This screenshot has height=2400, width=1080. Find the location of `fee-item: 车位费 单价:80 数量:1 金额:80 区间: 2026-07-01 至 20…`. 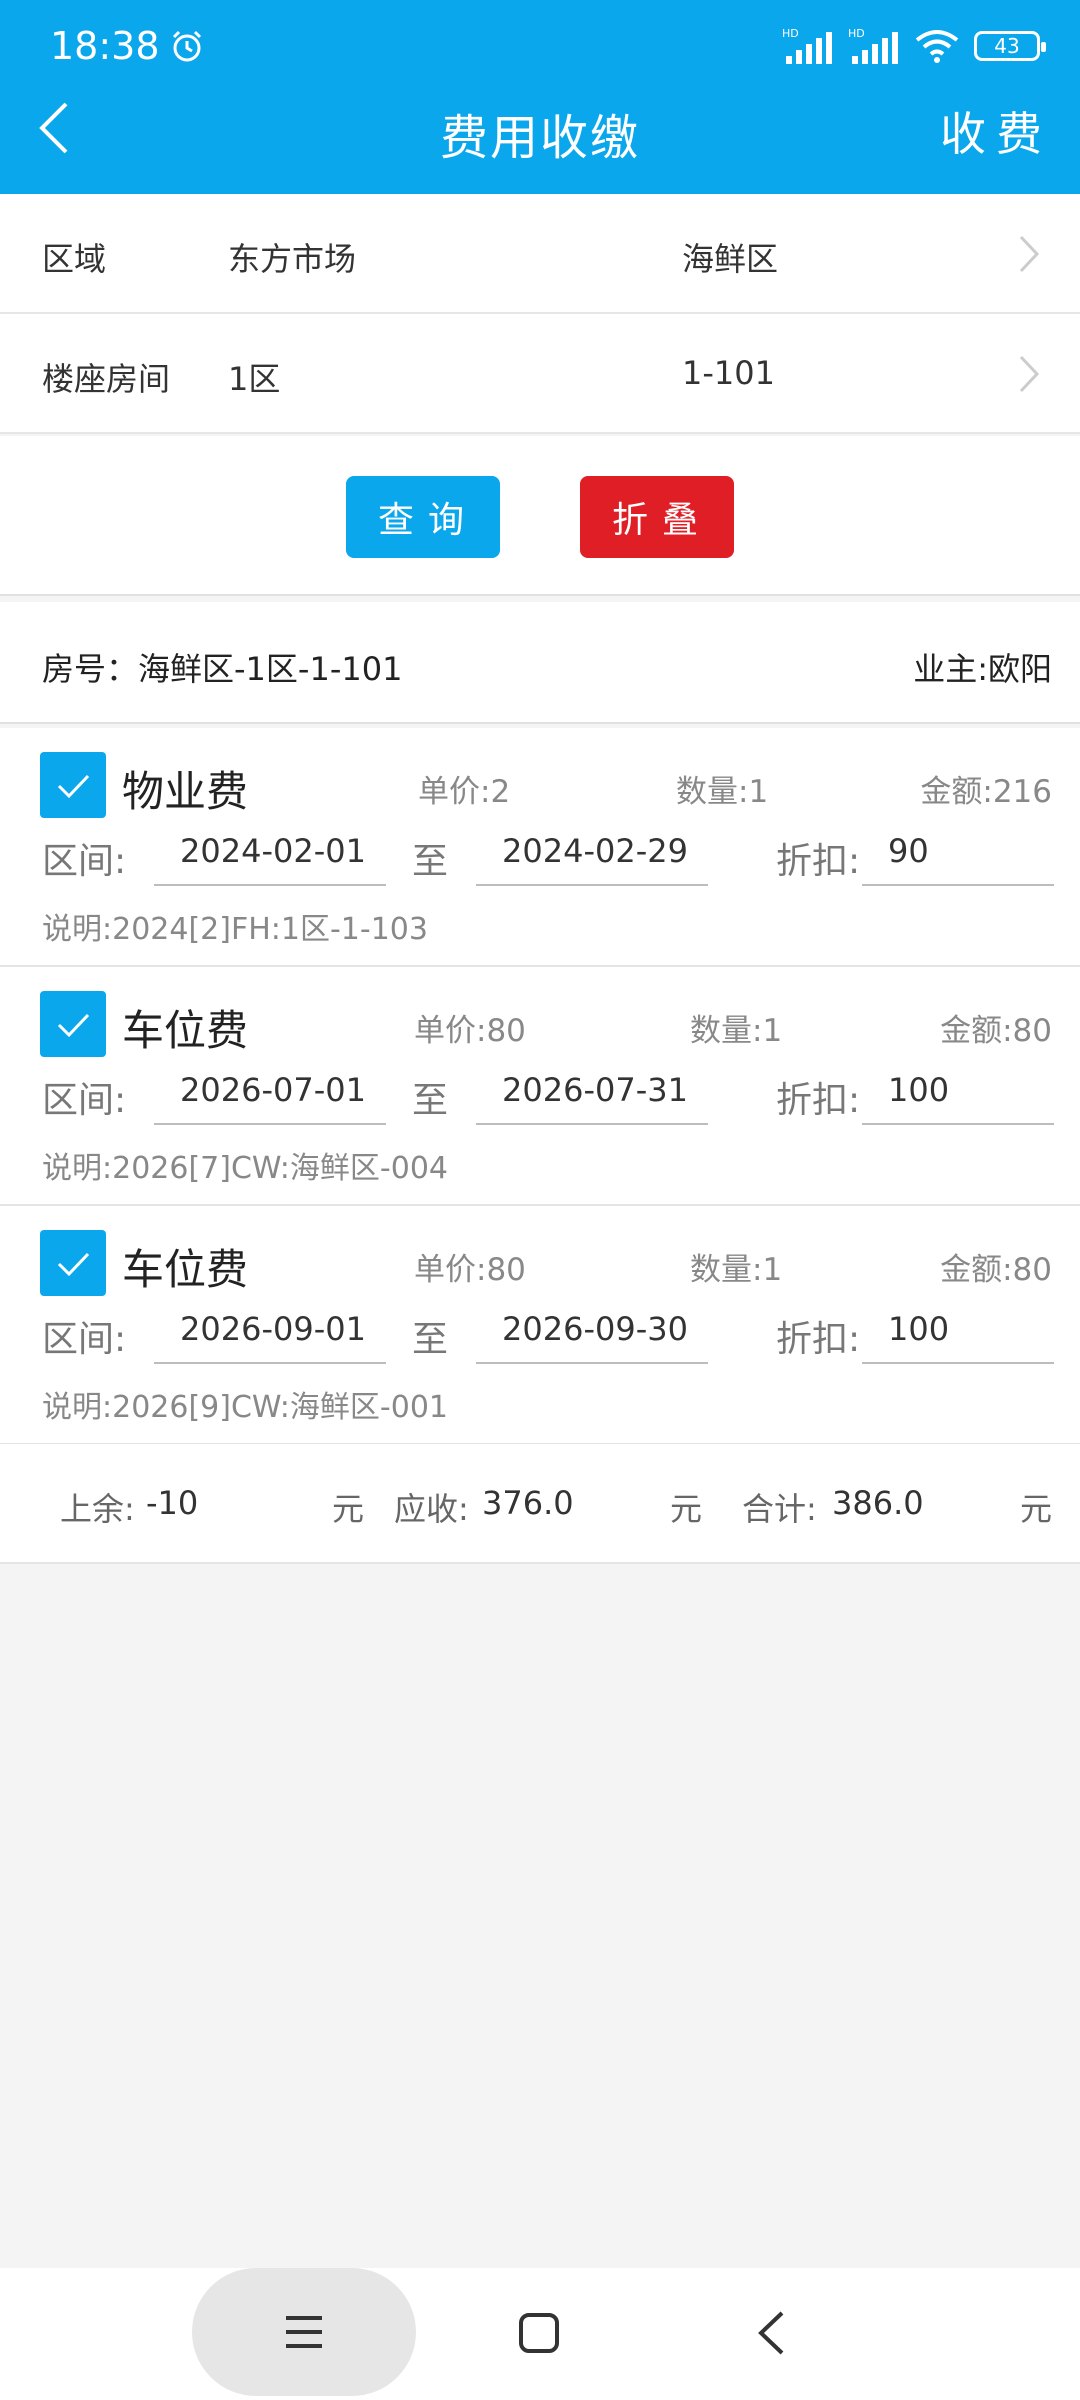

fee-item: 车位费 单价:80 数量:1 金额:80 区间: 2026-07-01 至 20… is located at coordinates (540, 1086).